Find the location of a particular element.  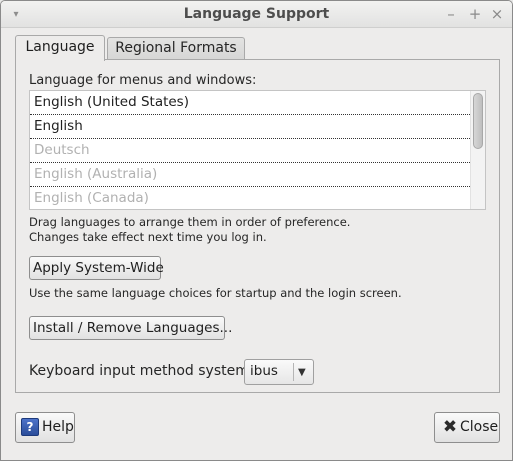

keyboard-input-select: ibus ▼ is located at coordinates (279, 372).